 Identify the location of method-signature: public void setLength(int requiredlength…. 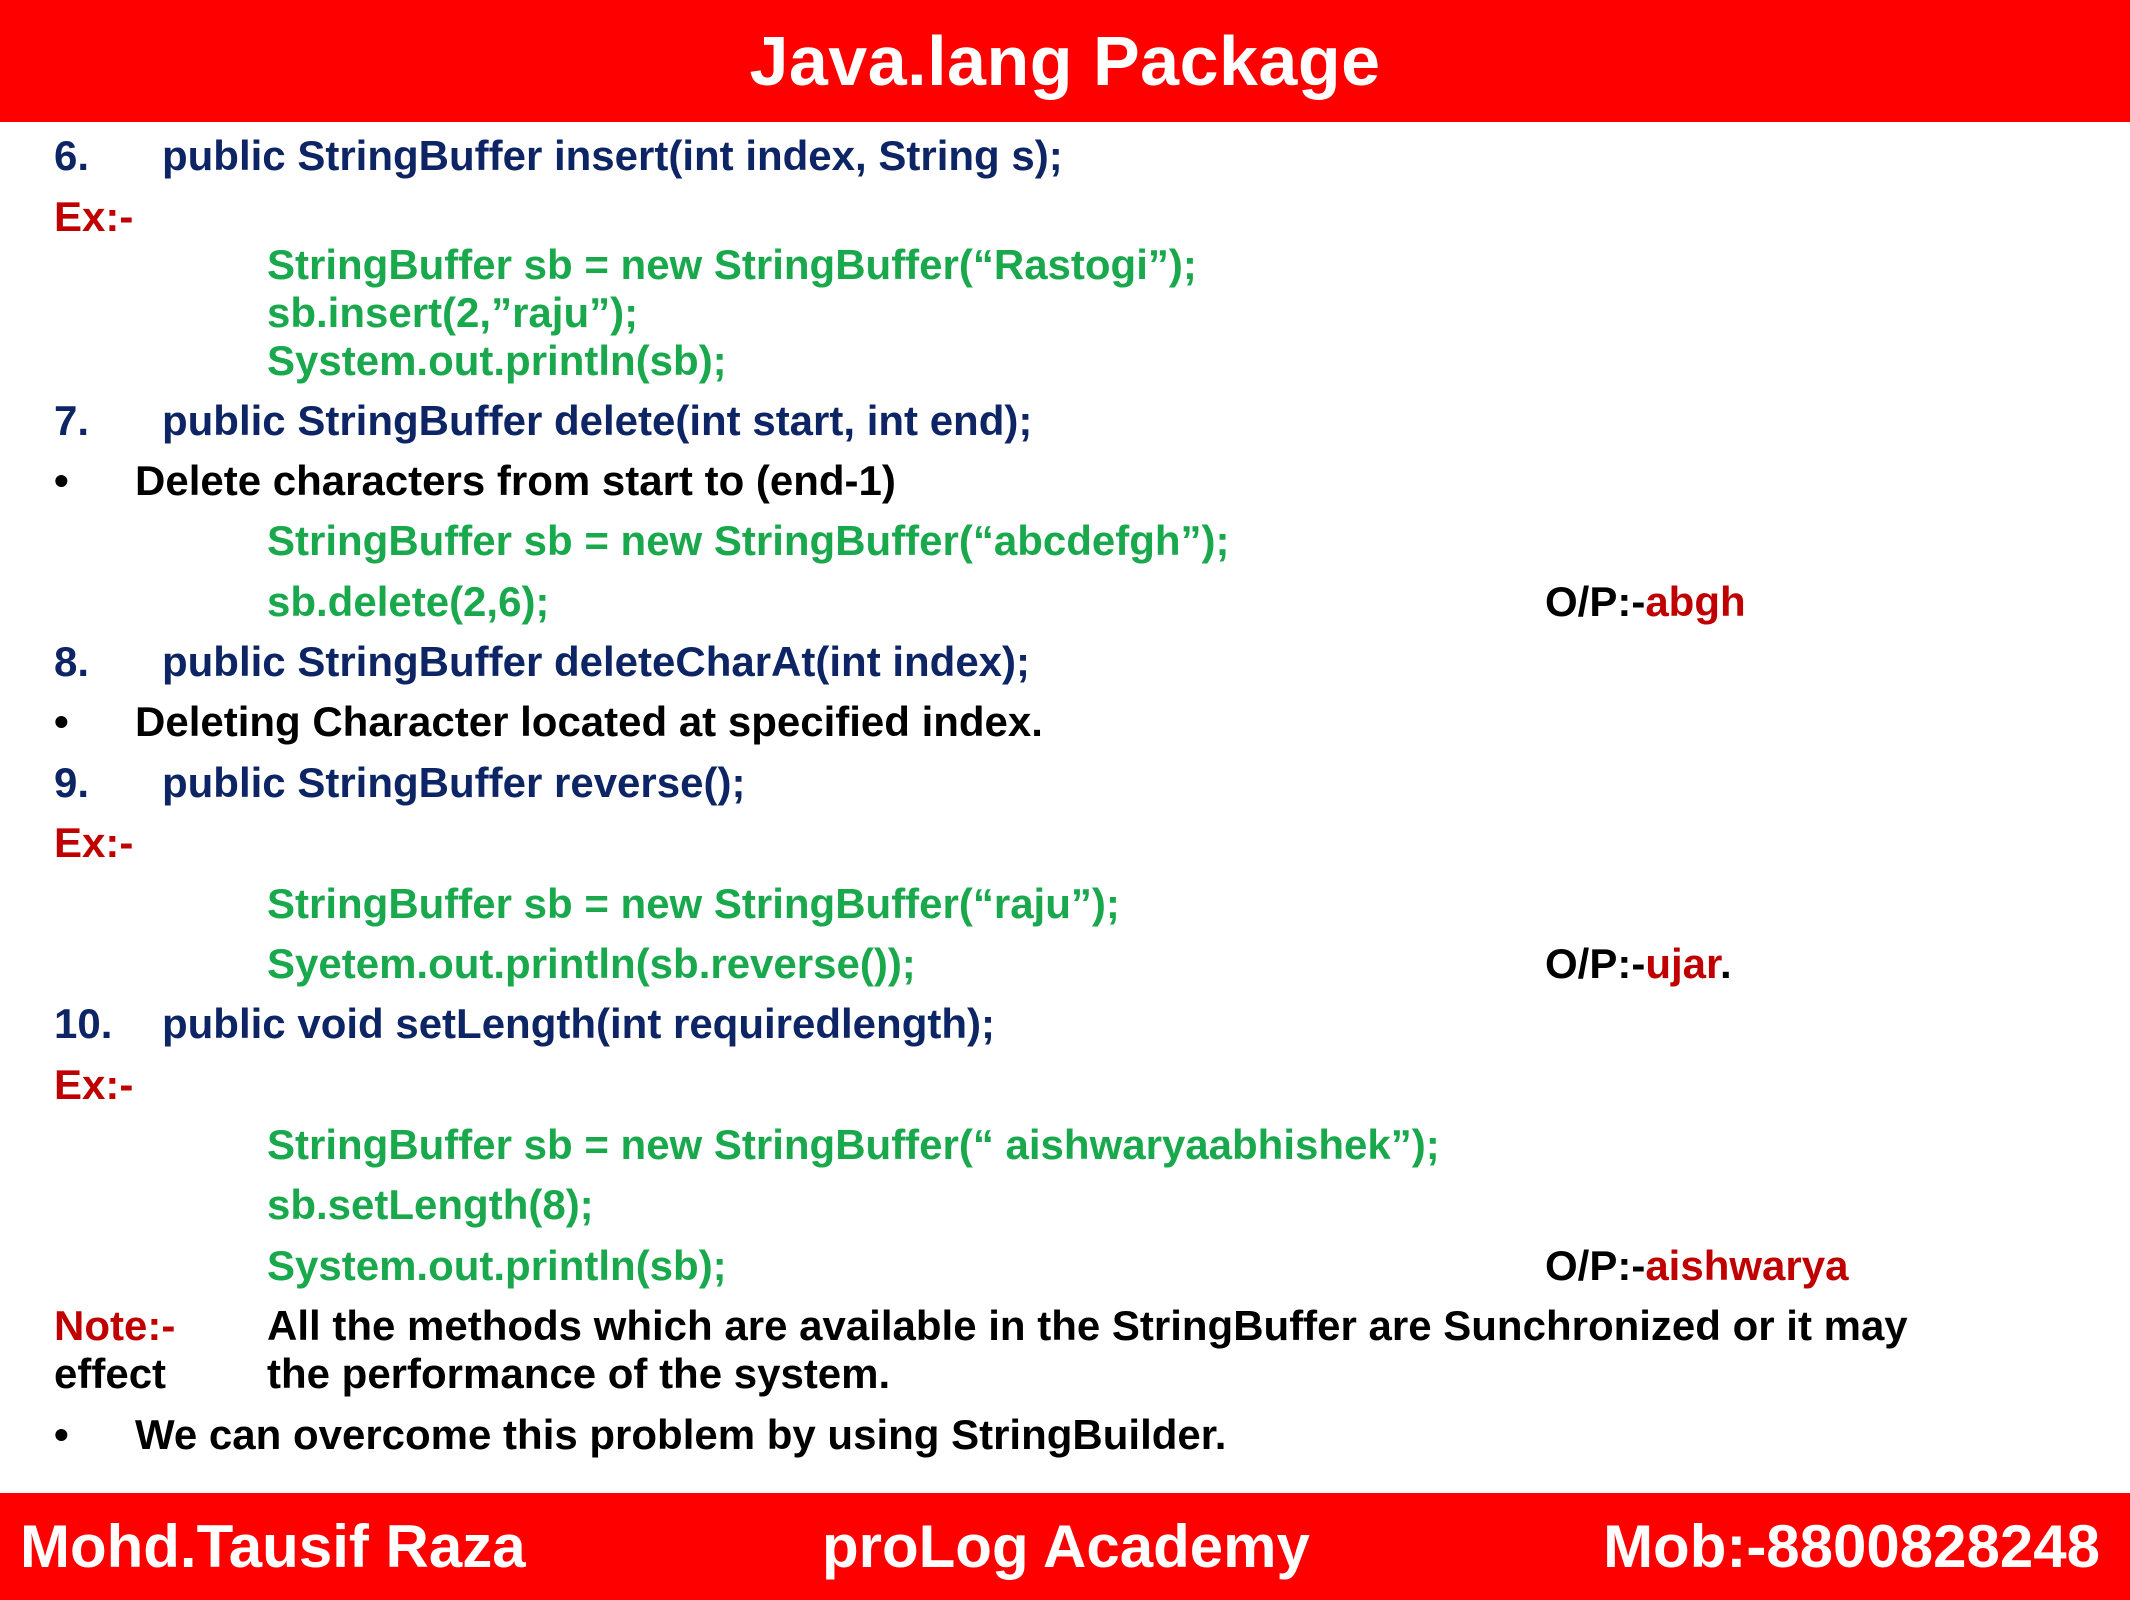
(578, 1023).